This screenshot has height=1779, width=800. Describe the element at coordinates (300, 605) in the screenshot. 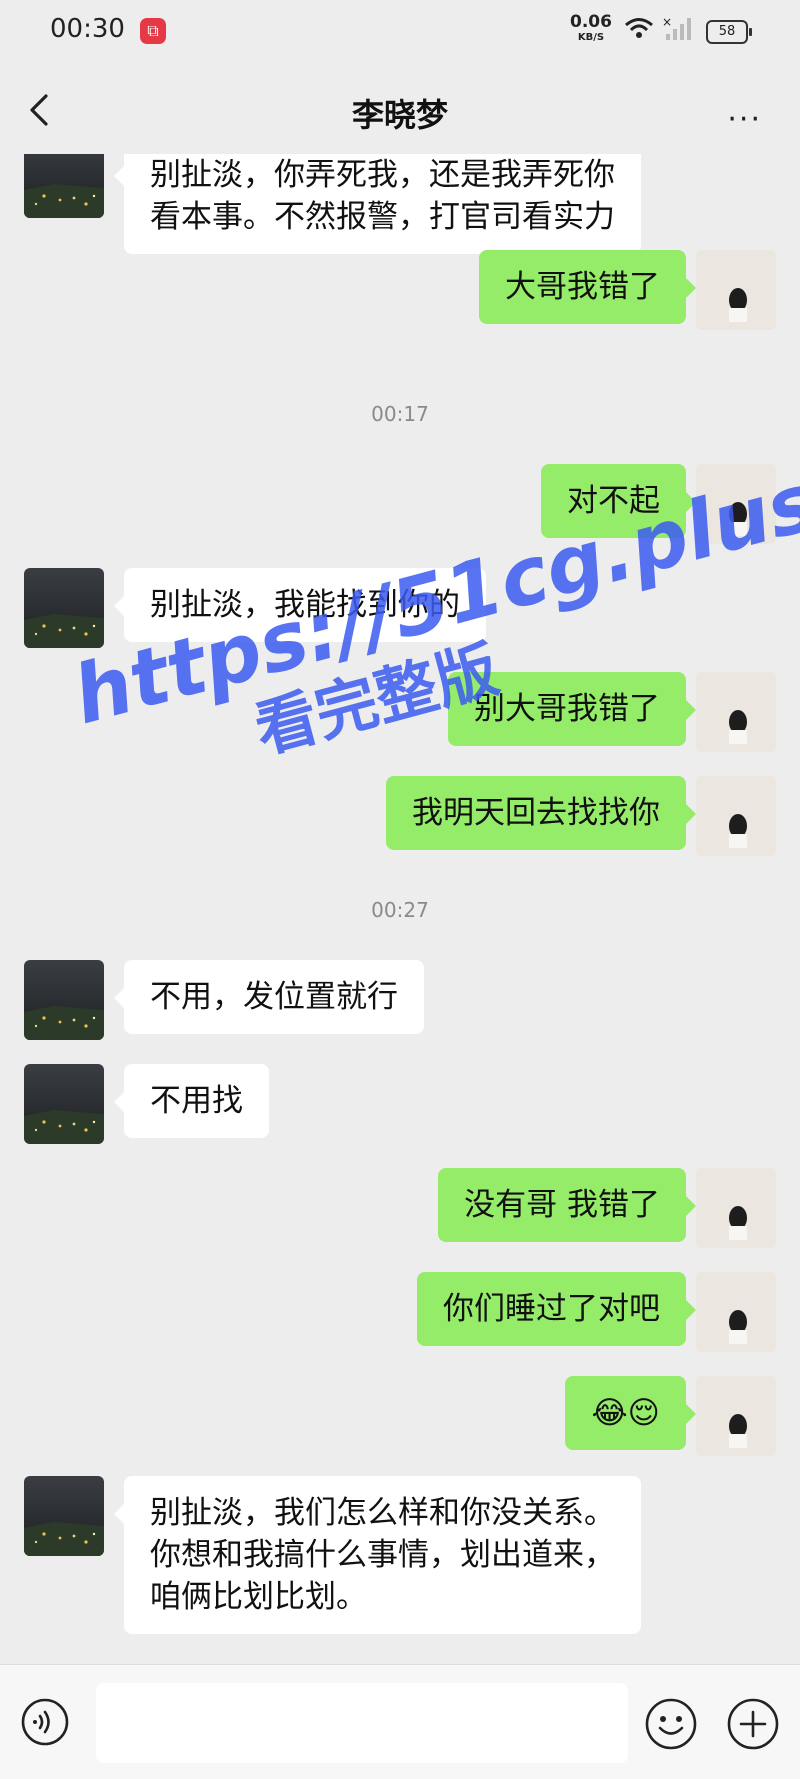

I see `incoming-message: 别扯淡，我能找到你的` at that location.